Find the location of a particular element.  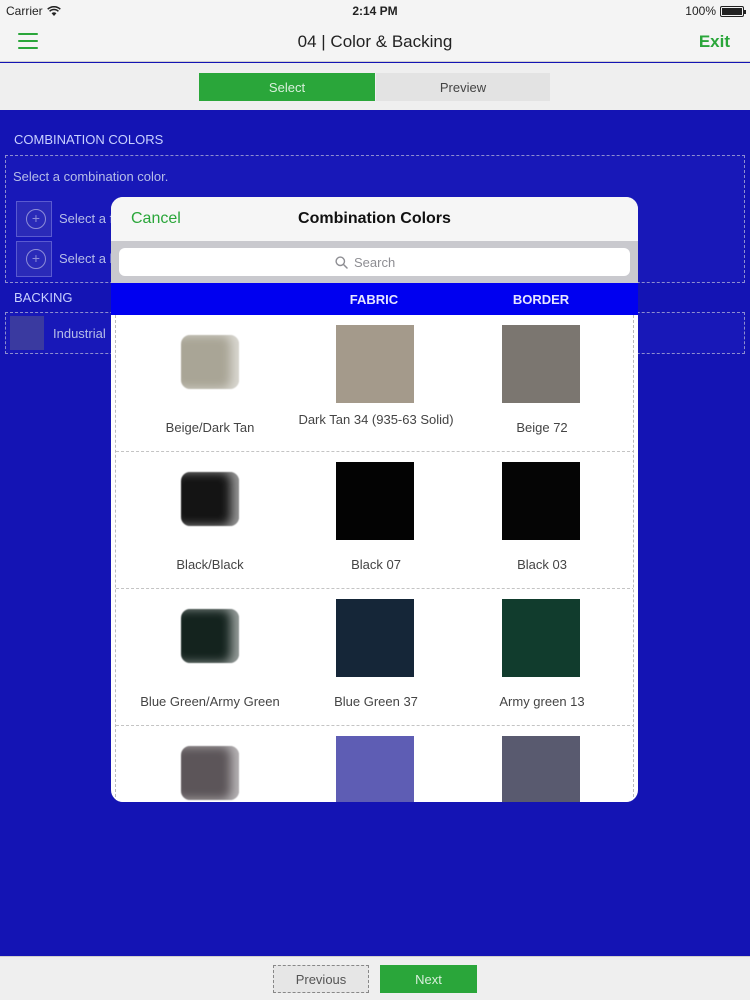

border-cell: Army green 13 is located at coordinates (542, 657).